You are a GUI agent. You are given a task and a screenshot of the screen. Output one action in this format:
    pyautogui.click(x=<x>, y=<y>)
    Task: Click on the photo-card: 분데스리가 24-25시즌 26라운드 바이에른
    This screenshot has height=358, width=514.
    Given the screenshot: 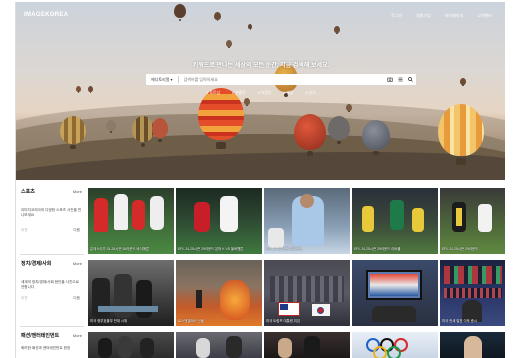 What is the action you would take?
    pyautogui.click(x=131, y=221)
    